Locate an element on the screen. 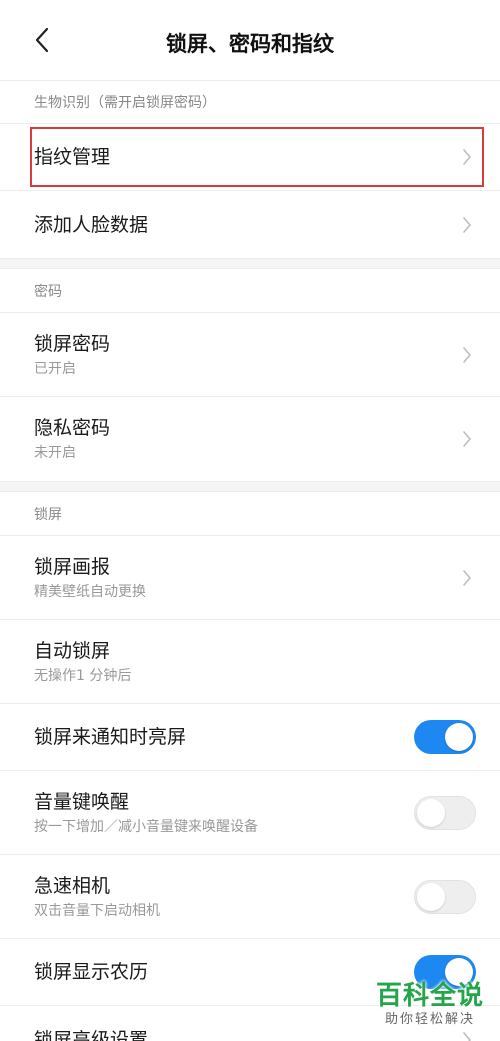  row-title: 添加人脸数据 is located at coordinates (91, 224).